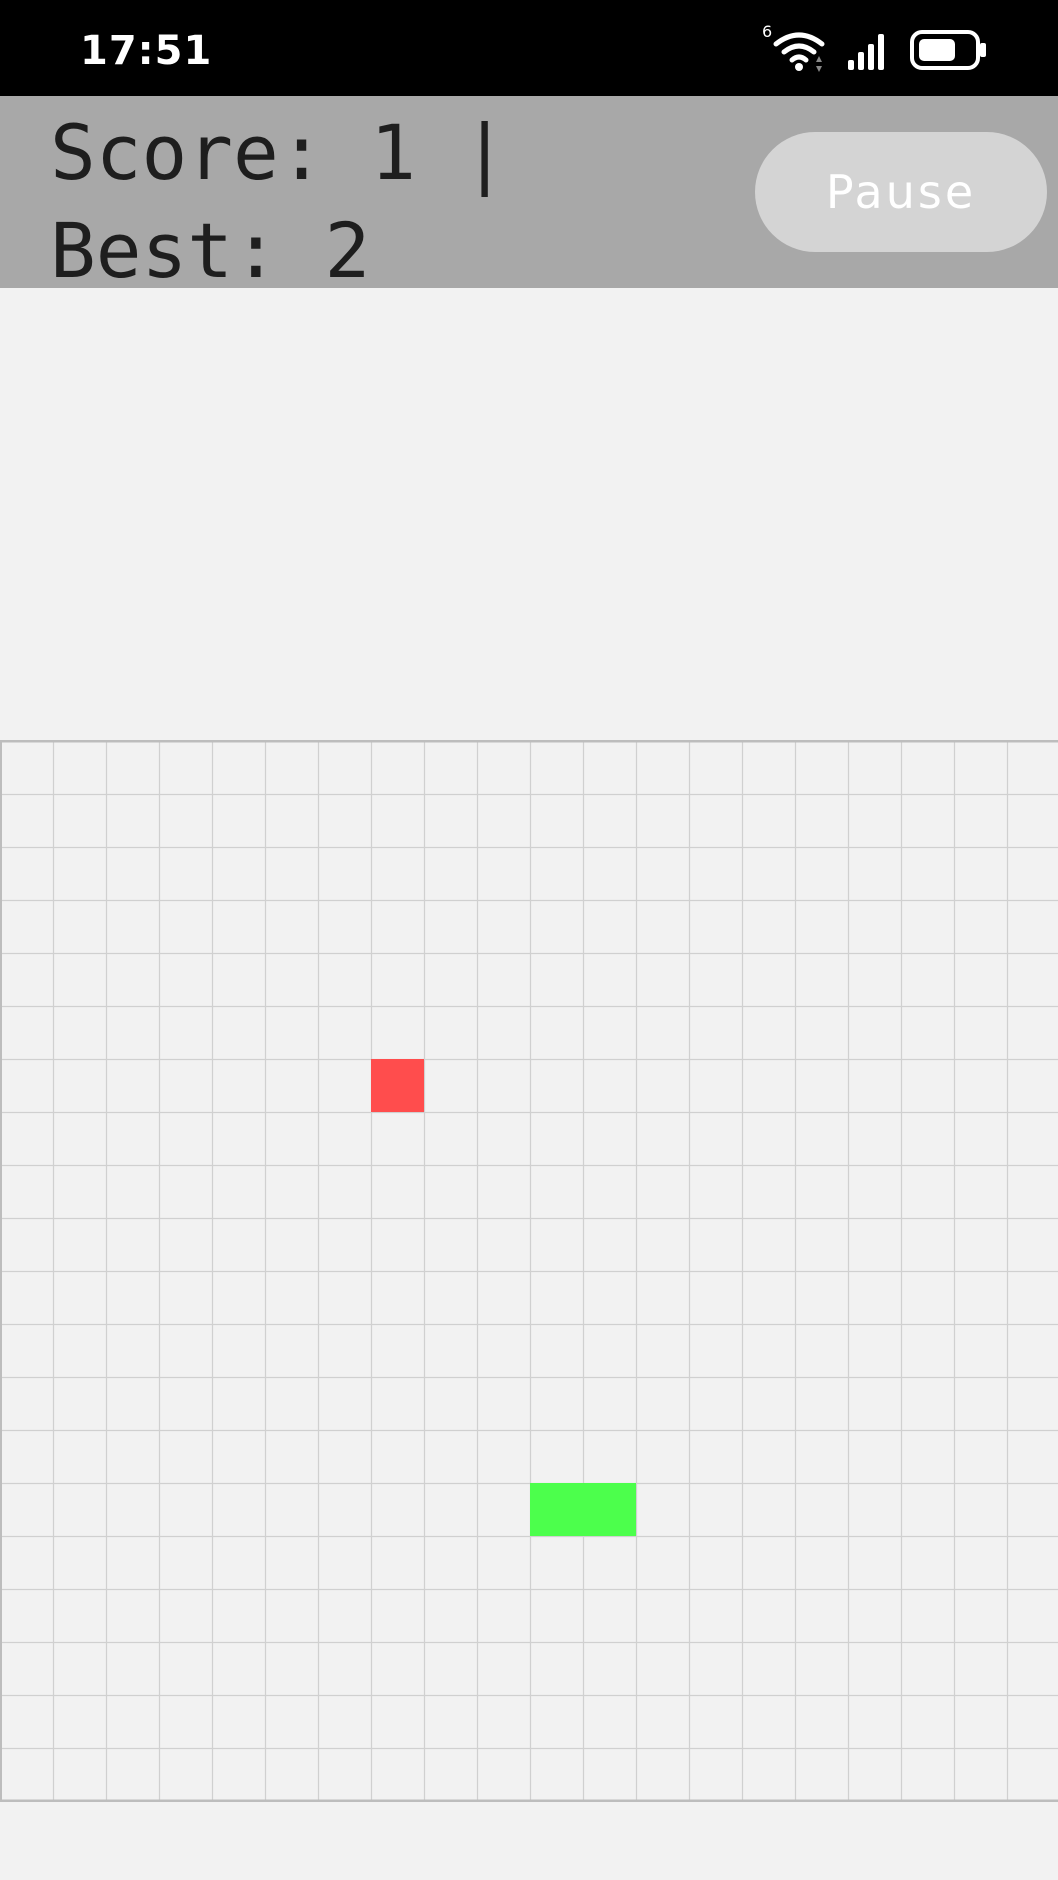  Describe the element at coordinates (529, 195) in the screenshot. I see `game-header: Score: 1 | Best: 2 Pause` at that location.